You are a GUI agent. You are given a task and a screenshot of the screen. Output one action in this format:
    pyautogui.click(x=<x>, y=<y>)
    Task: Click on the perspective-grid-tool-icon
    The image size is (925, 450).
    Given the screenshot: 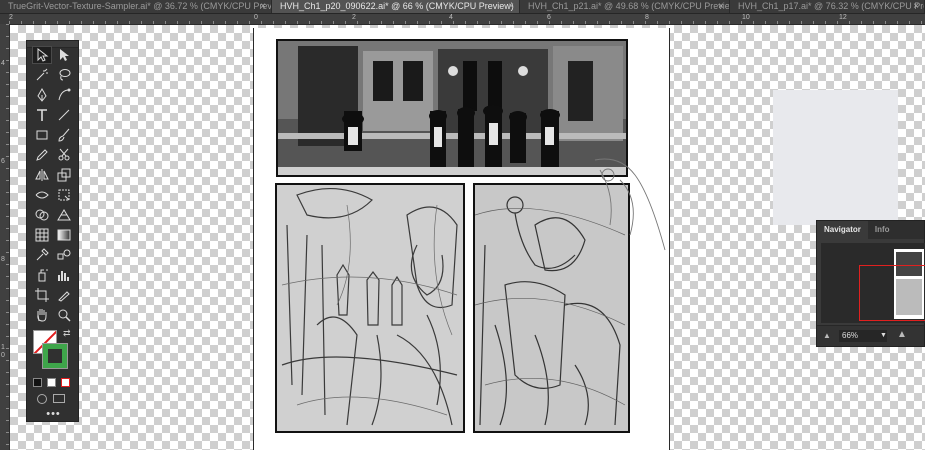 What is the action you would take?
    pyautogui.click(x=64, y=215)
    